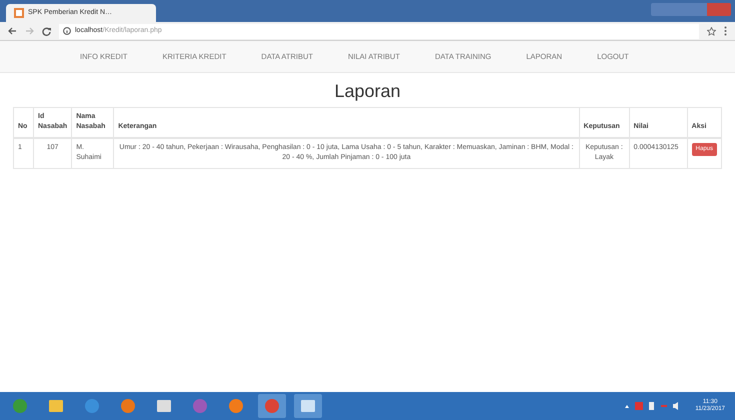 Image resolution: width=735 pixels, height=420 pixels. What do you see at coordinates (711, 31) in the screenshot?
I see `bookmark-star-icon` at bounding box center [711, 31].